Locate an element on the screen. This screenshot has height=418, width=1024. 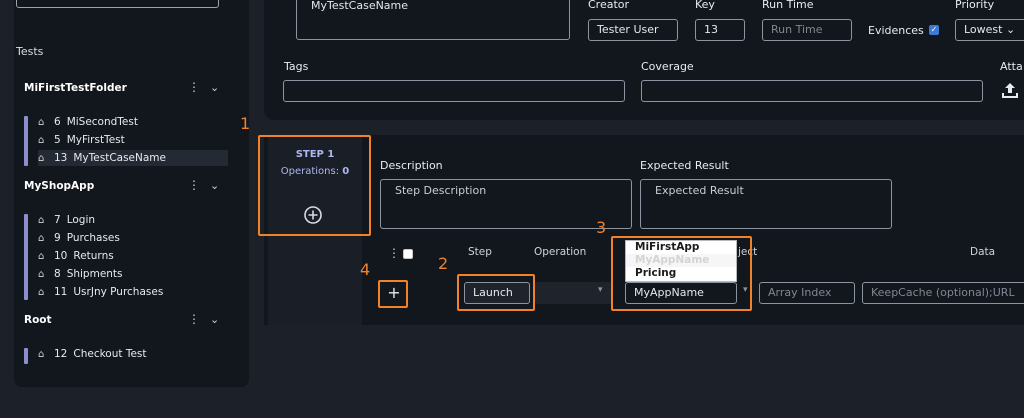
key-field: 13 is located at coordinates (720, 30).